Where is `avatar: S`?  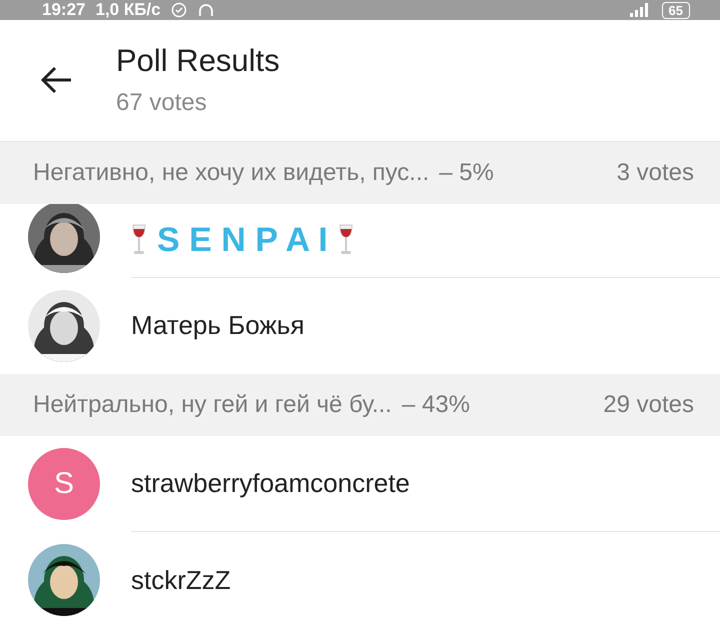 avatar: S is located at coordinates (64, 484).